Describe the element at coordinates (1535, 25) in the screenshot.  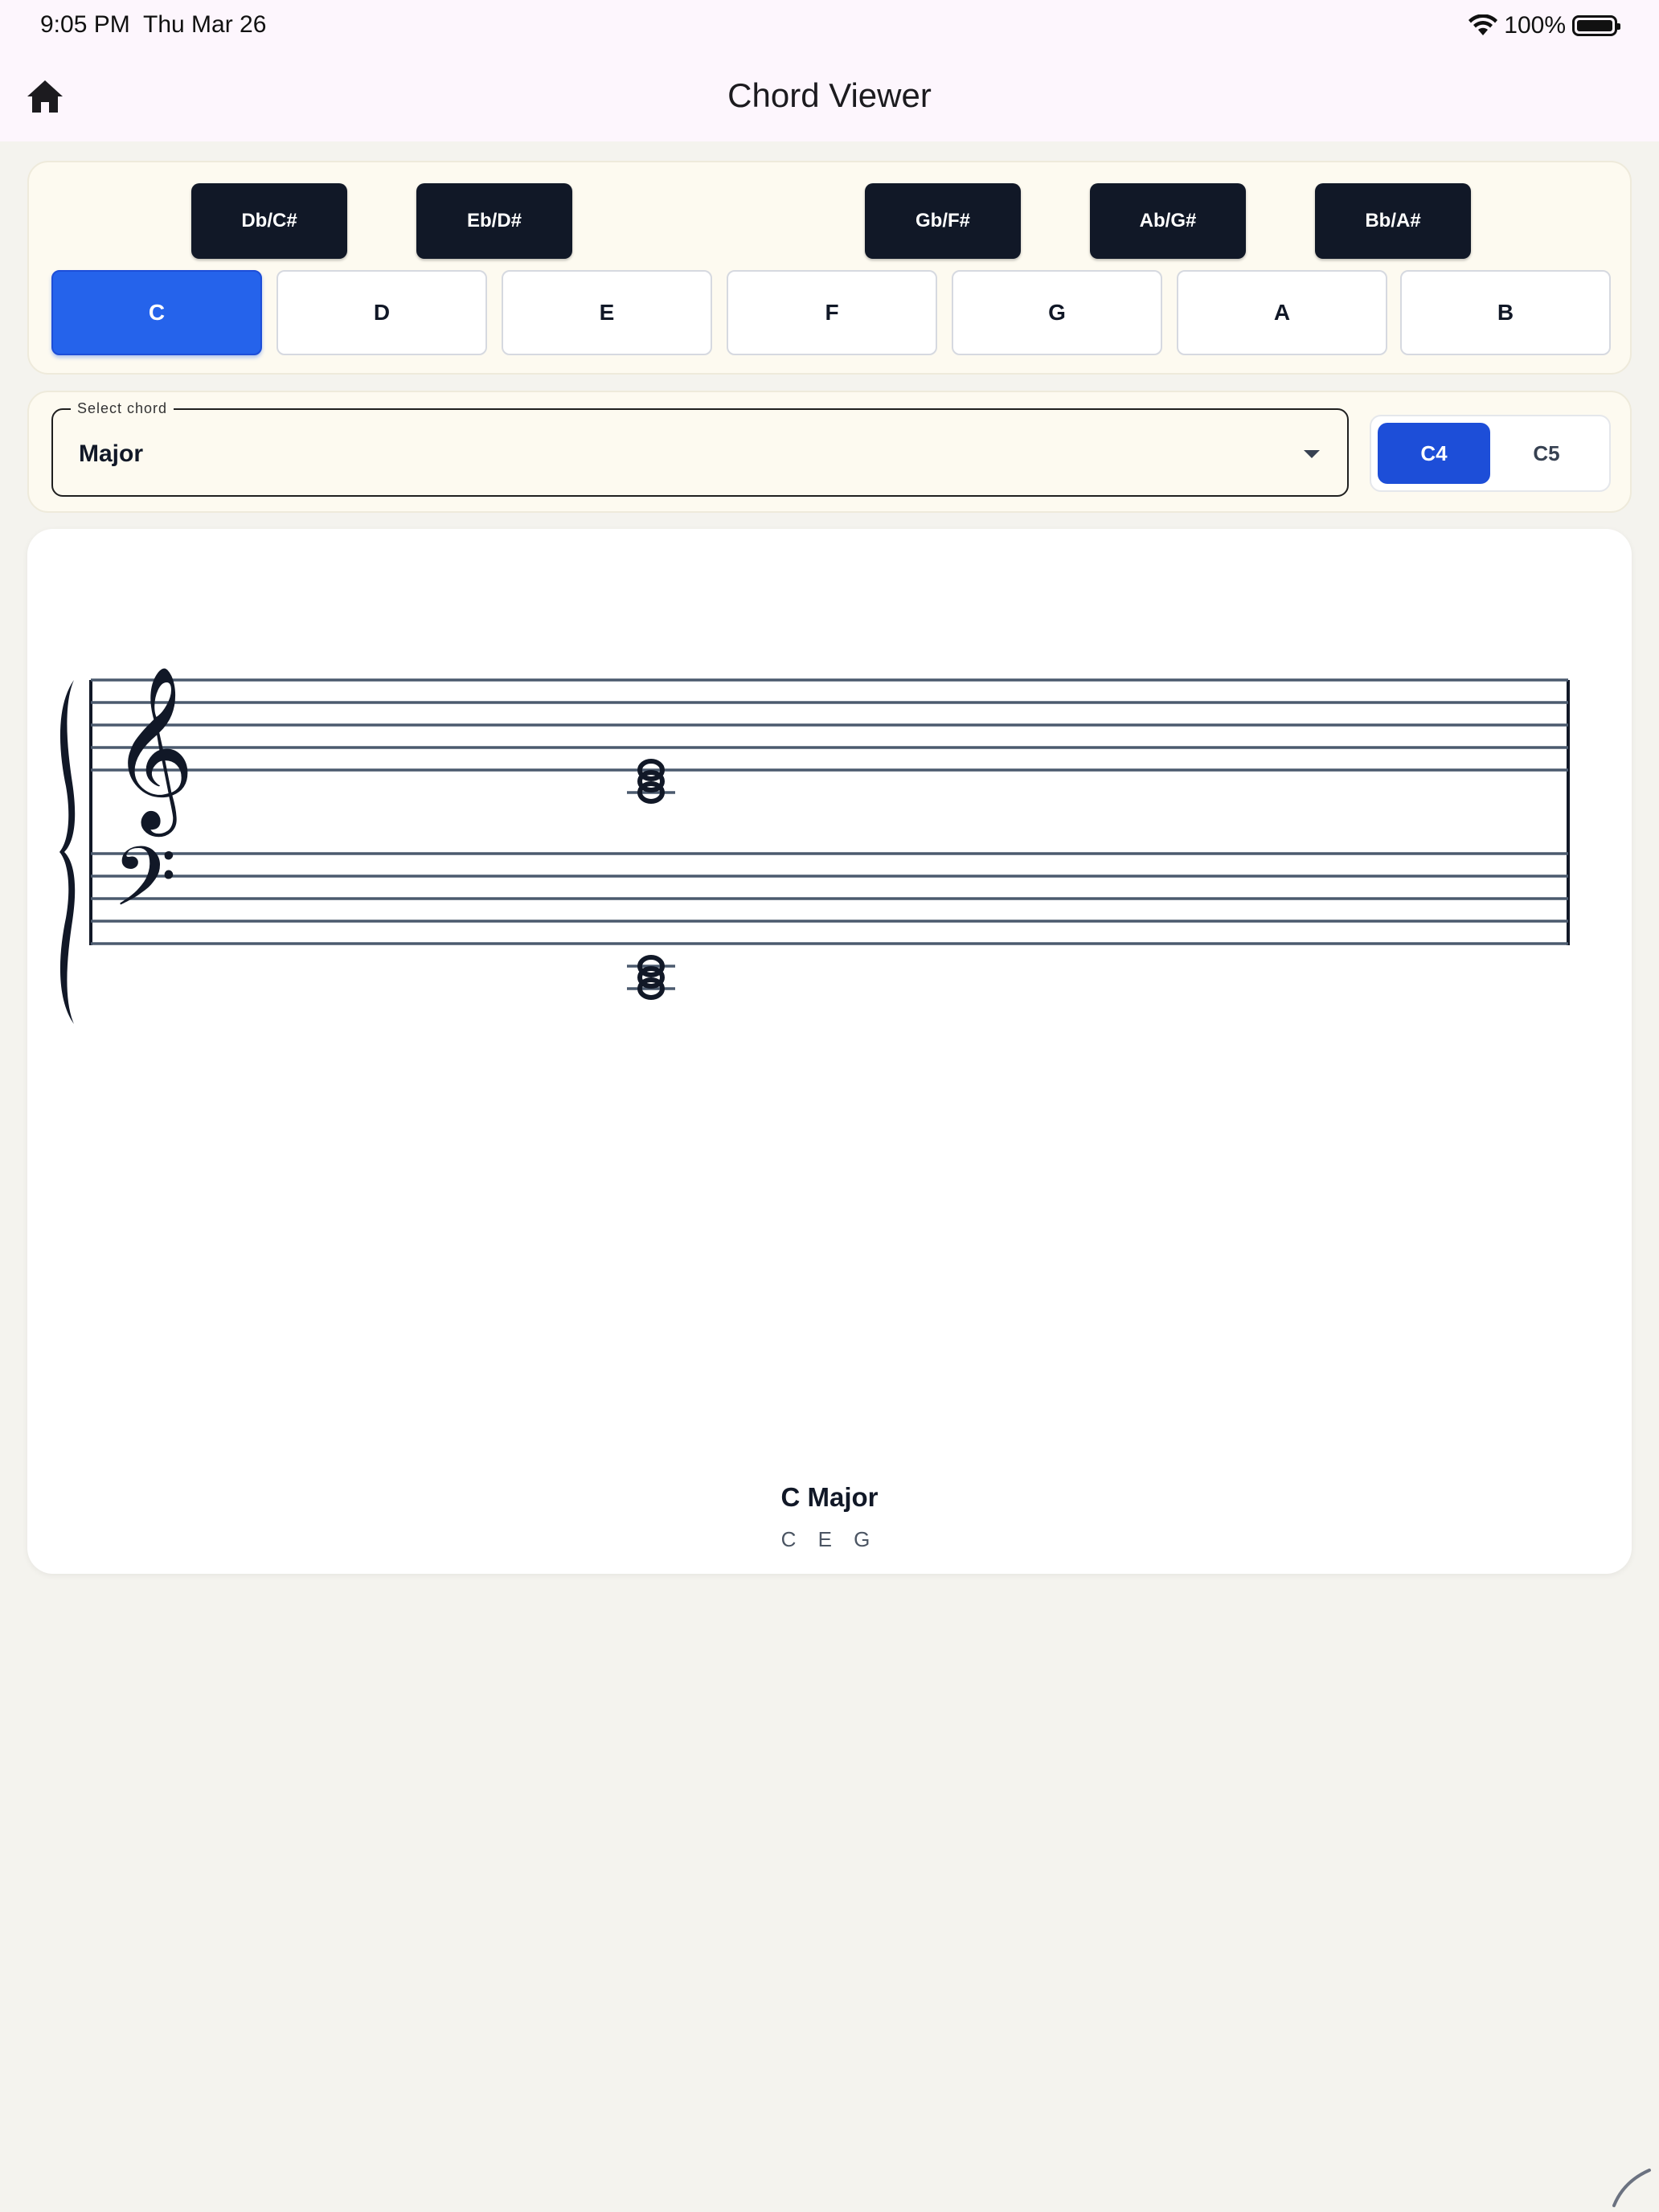
I see `battery-percent: 100%` at that location.